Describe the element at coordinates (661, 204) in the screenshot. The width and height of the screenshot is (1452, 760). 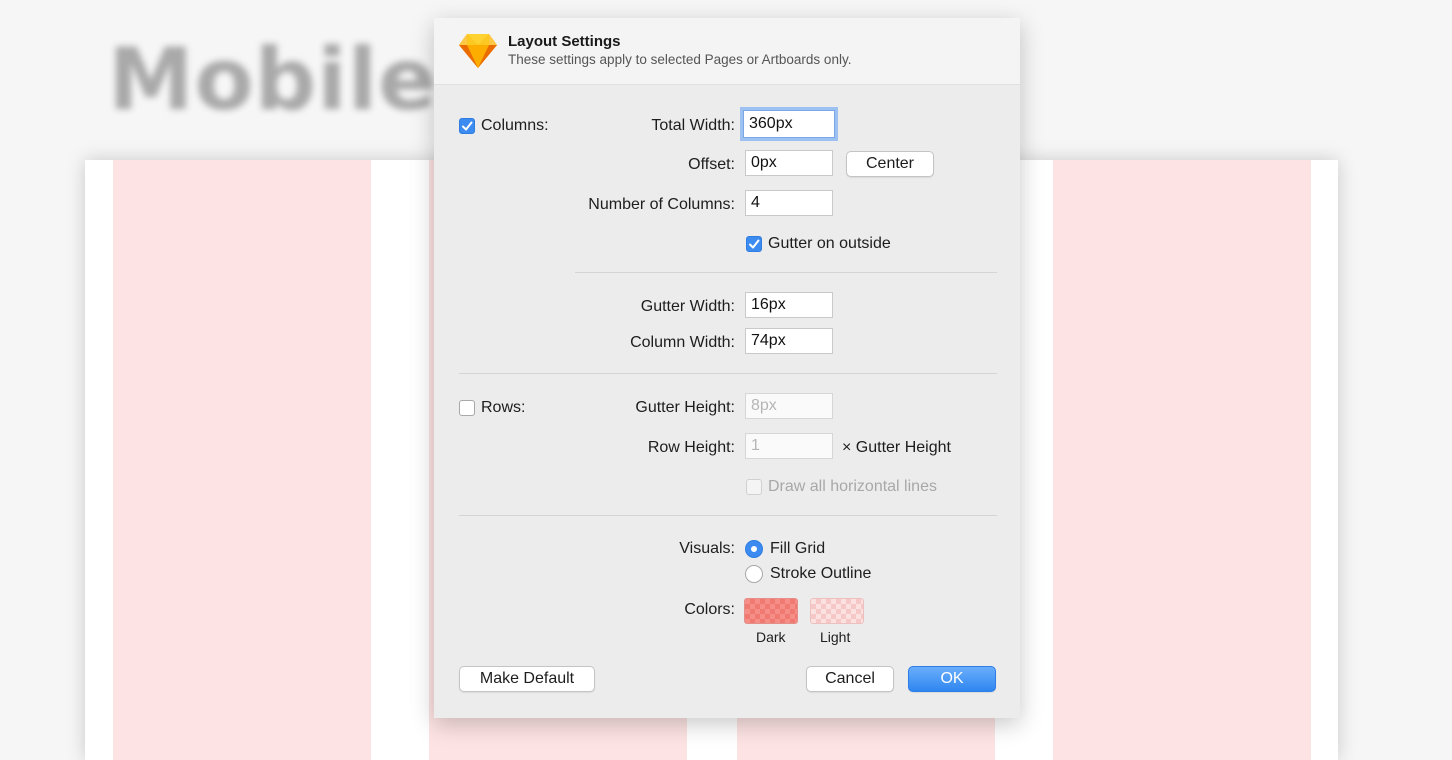
I see `number-of-columns-label: Number of Columns:` at that location.